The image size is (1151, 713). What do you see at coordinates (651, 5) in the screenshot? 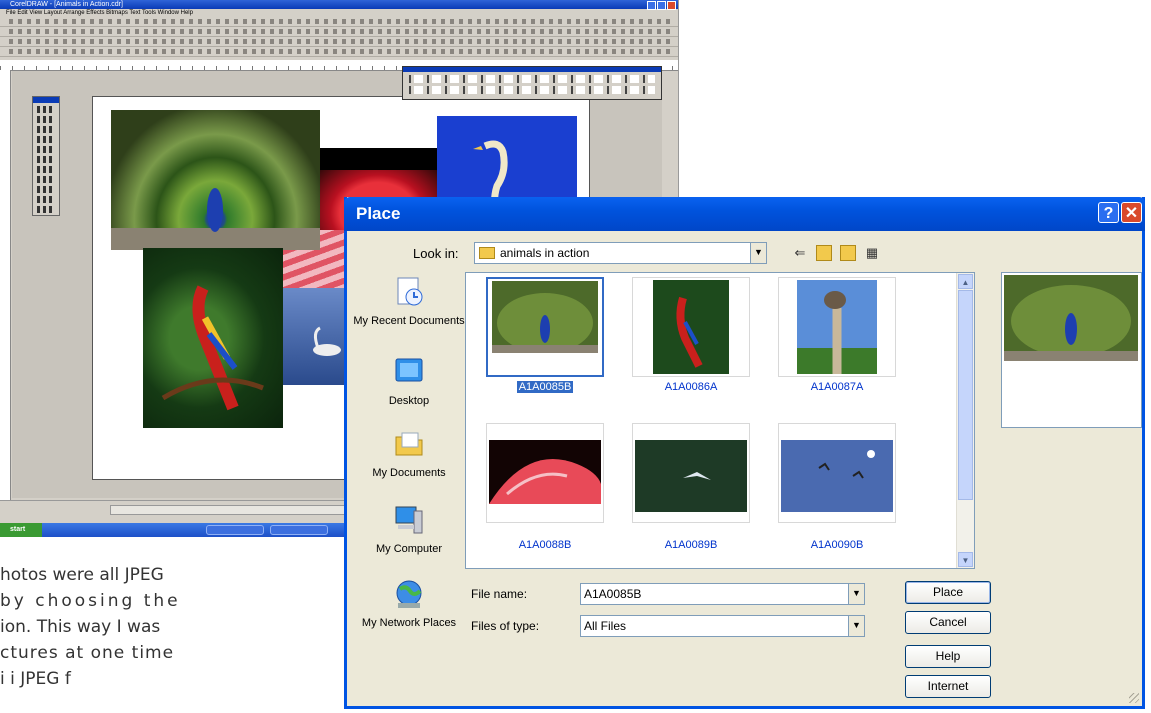
I see `minimize-icon` at bounding box center [651, 5].